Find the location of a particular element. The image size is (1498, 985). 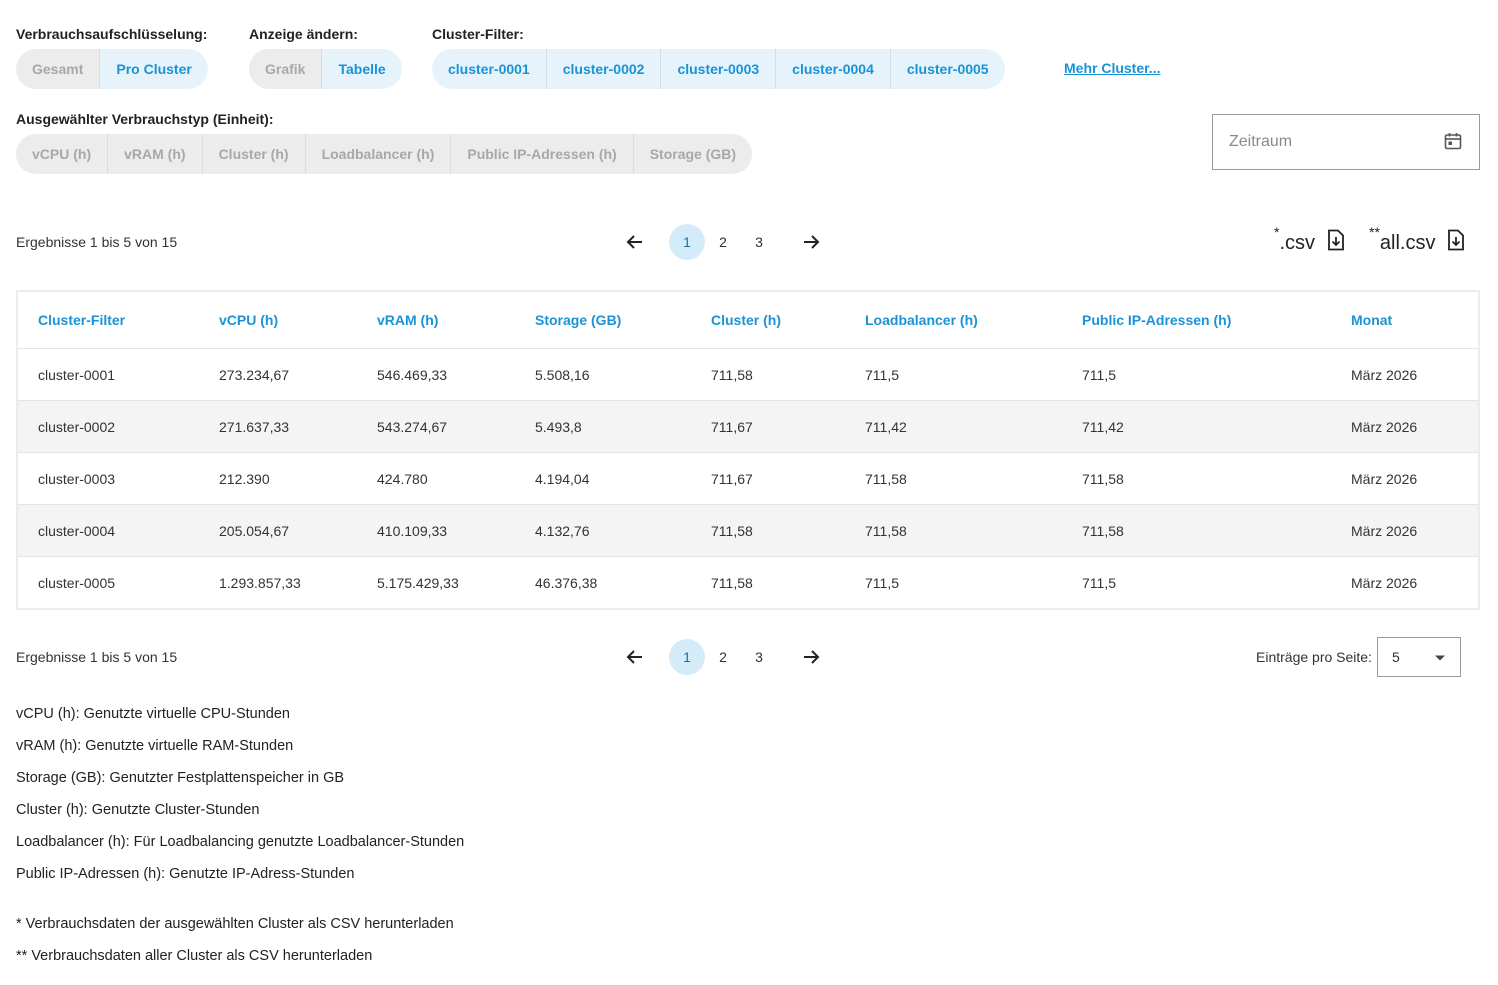

breakdown-label: Verbrauchsaufschlüsselung: is located at coordinates (112, 34).